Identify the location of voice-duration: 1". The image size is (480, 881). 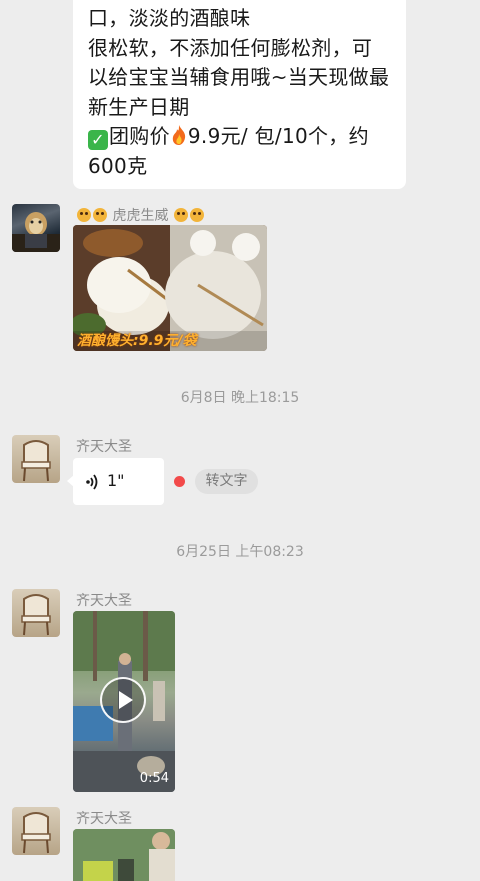
(116, 480).